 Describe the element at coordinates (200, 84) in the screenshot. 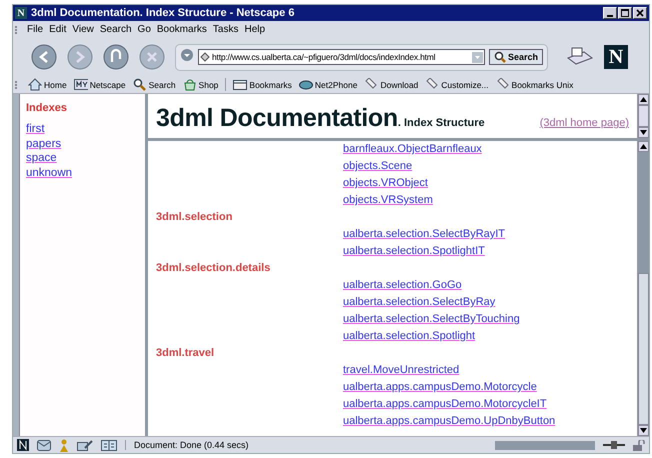

I see `shop-button: Shop` at that location.